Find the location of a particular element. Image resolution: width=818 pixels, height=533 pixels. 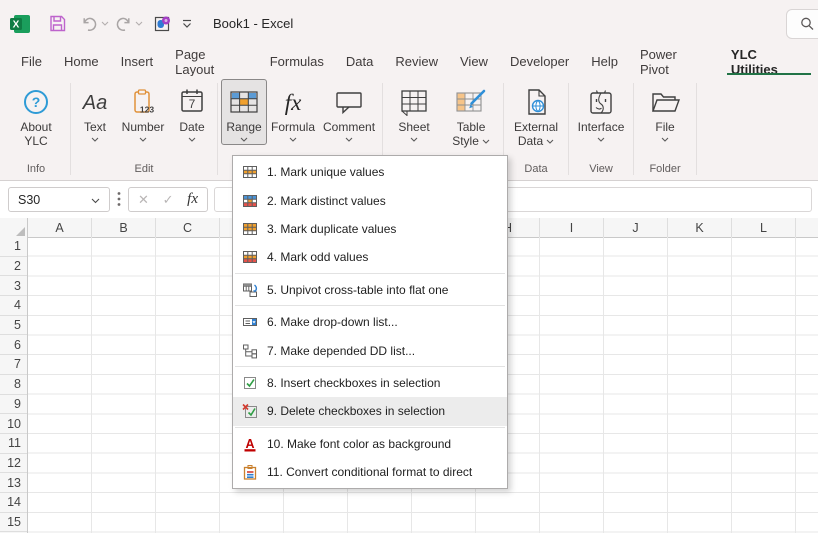

formula-bar-grip-icon is located at coordinates (119, 201).